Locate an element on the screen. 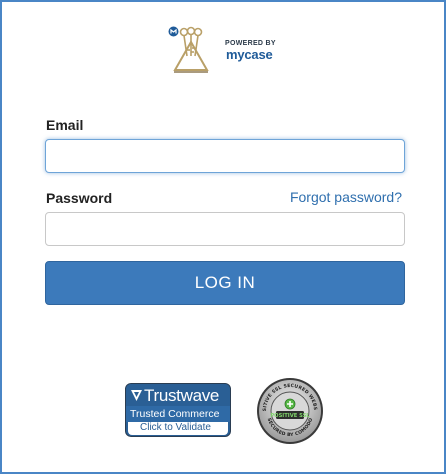 Image resolution: width=446 pixels, height=474 pixels. mycase-brand-text: mycase is located at coordinates (249, 54).